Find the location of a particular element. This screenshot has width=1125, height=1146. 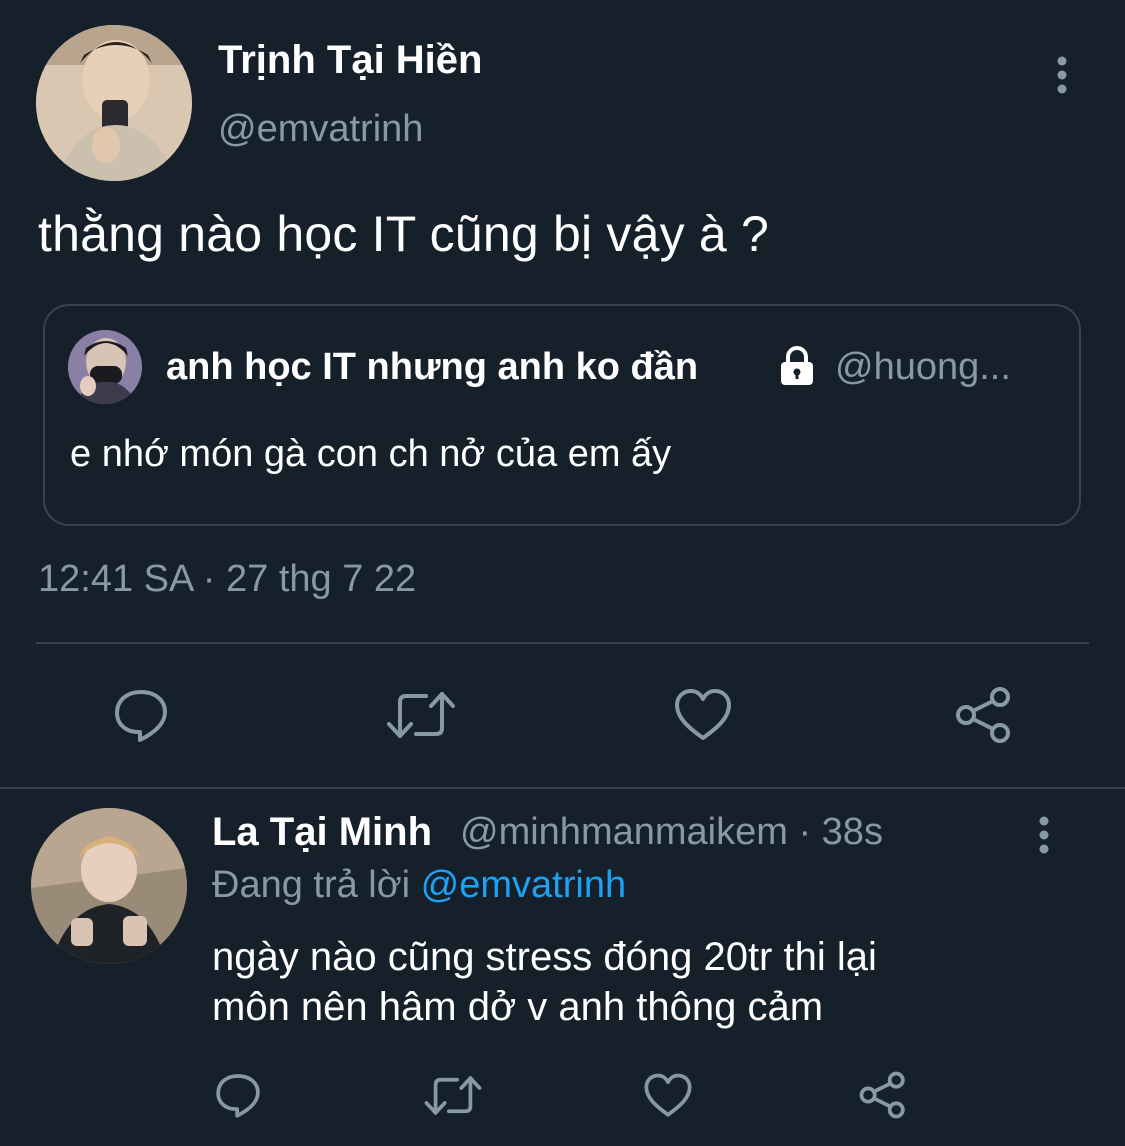

reply-meta: @minhmanmaikem · 38s is located at coordinates (671, 832).